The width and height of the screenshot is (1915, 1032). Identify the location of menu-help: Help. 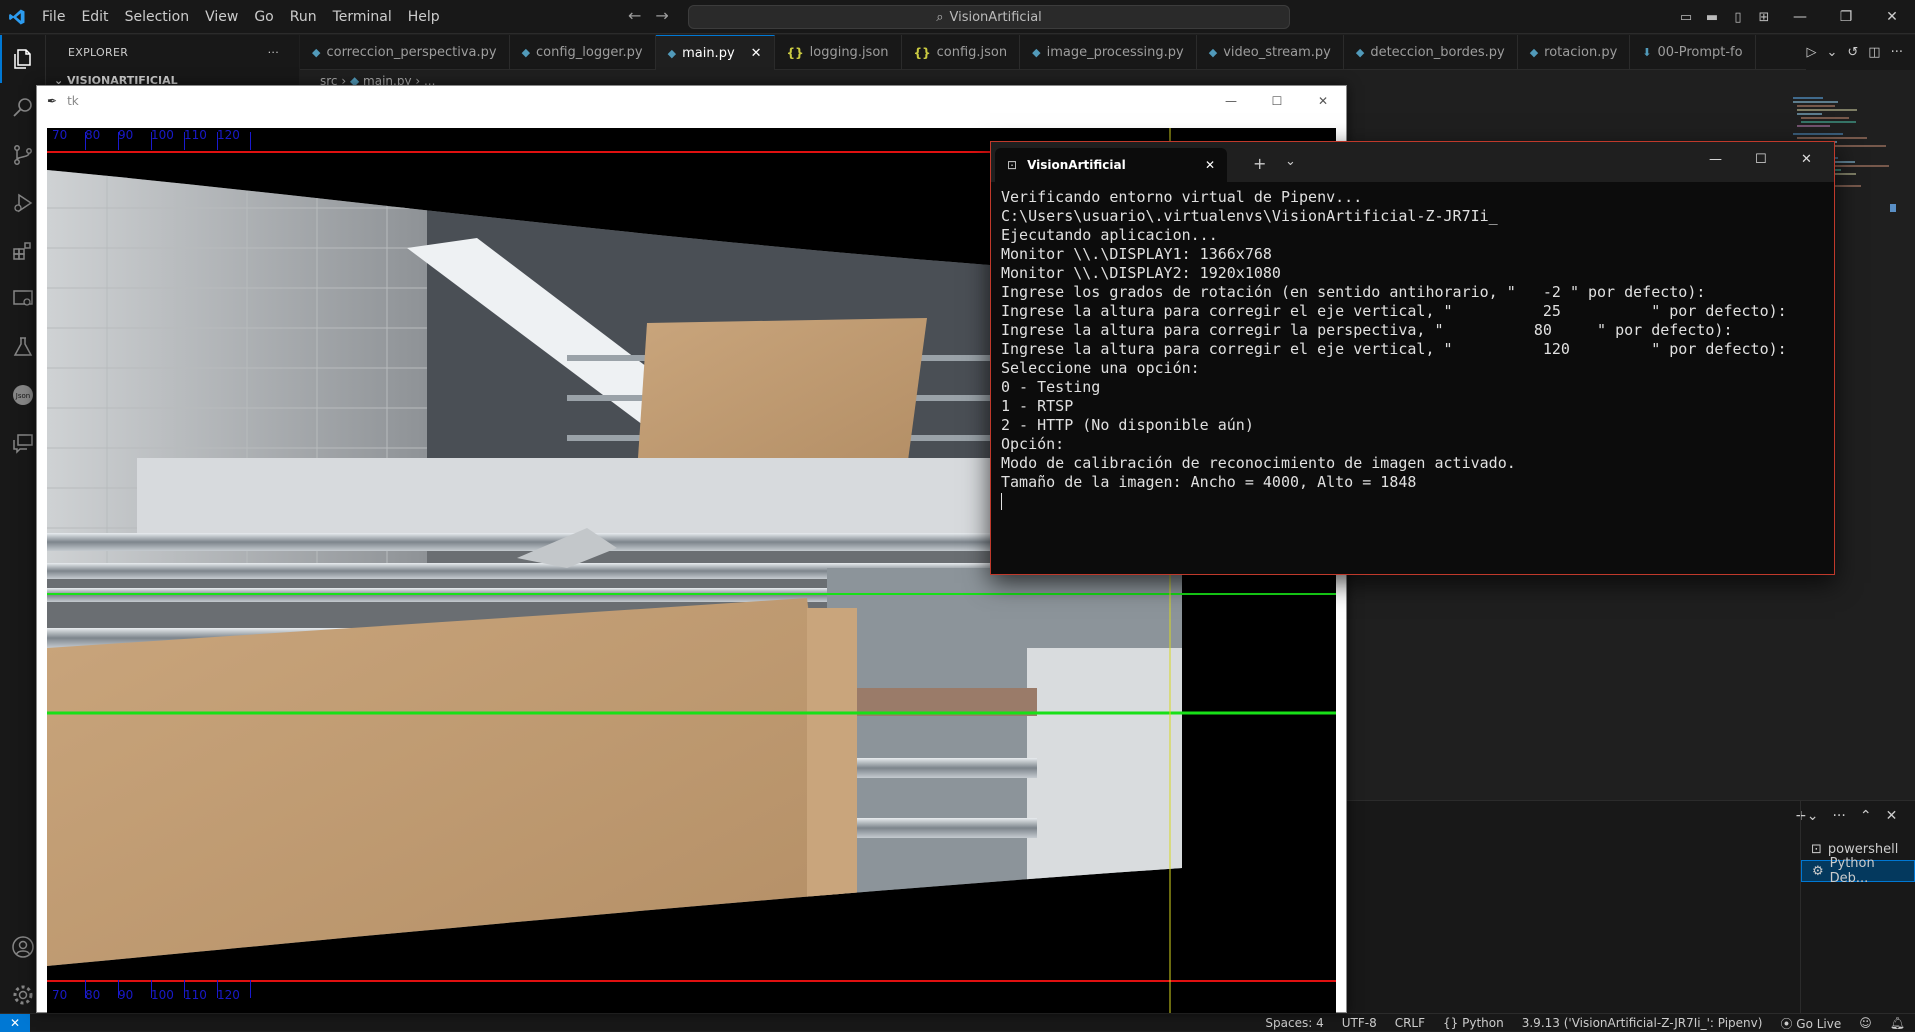
(424, 17).